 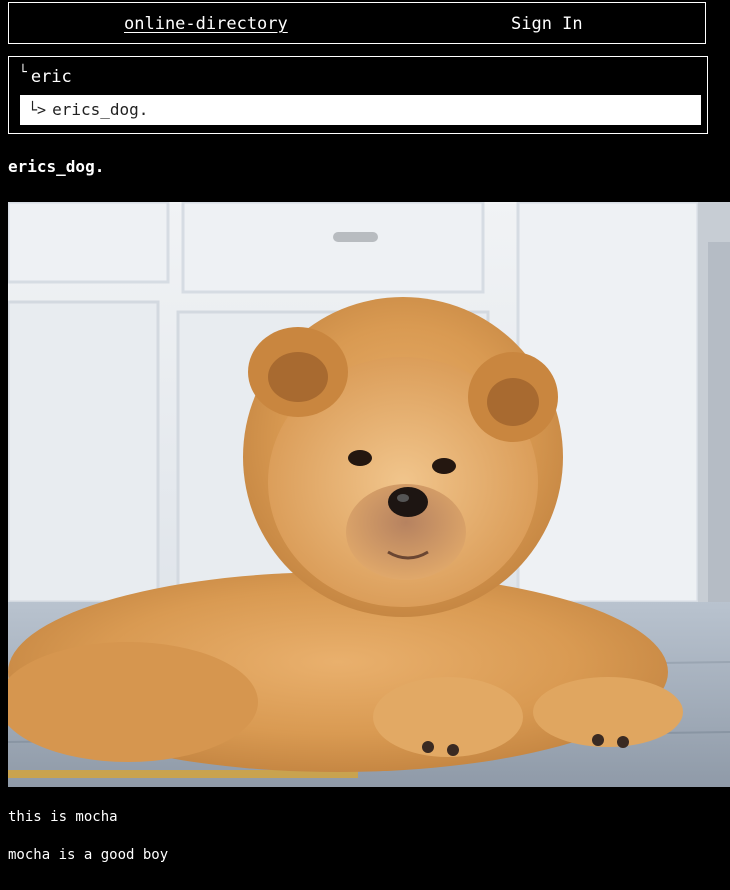 I want to click on breadcrumb-current-label: erics_dog., so click(x=100, y=109).